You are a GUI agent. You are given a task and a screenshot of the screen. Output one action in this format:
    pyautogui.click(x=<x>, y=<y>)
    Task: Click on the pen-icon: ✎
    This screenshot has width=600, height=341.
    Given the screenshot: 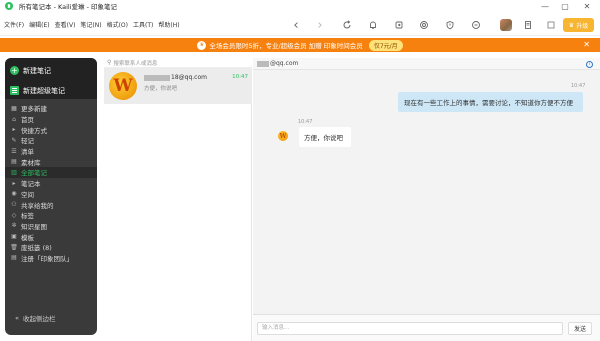 What is the action you would take?
    pyautogui.click(x=14, y=140)
    